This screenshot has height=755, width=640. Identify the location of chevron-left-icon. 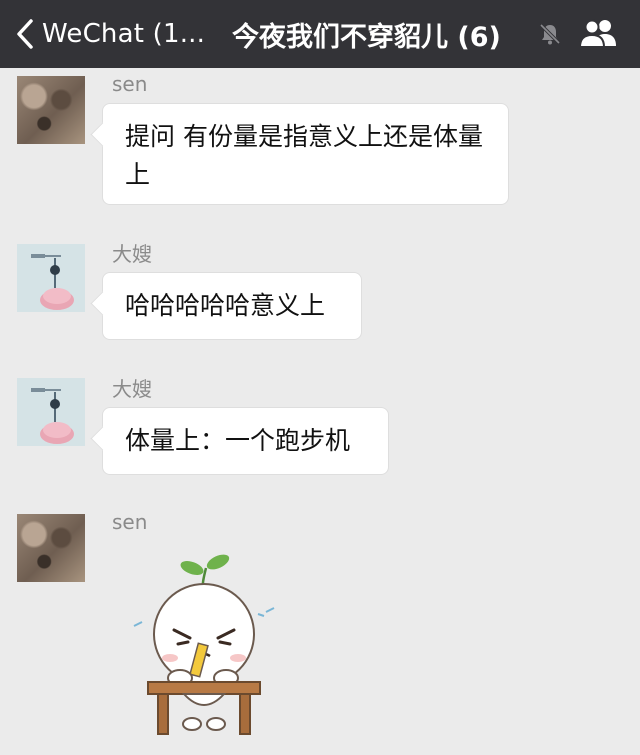
(25, 34).